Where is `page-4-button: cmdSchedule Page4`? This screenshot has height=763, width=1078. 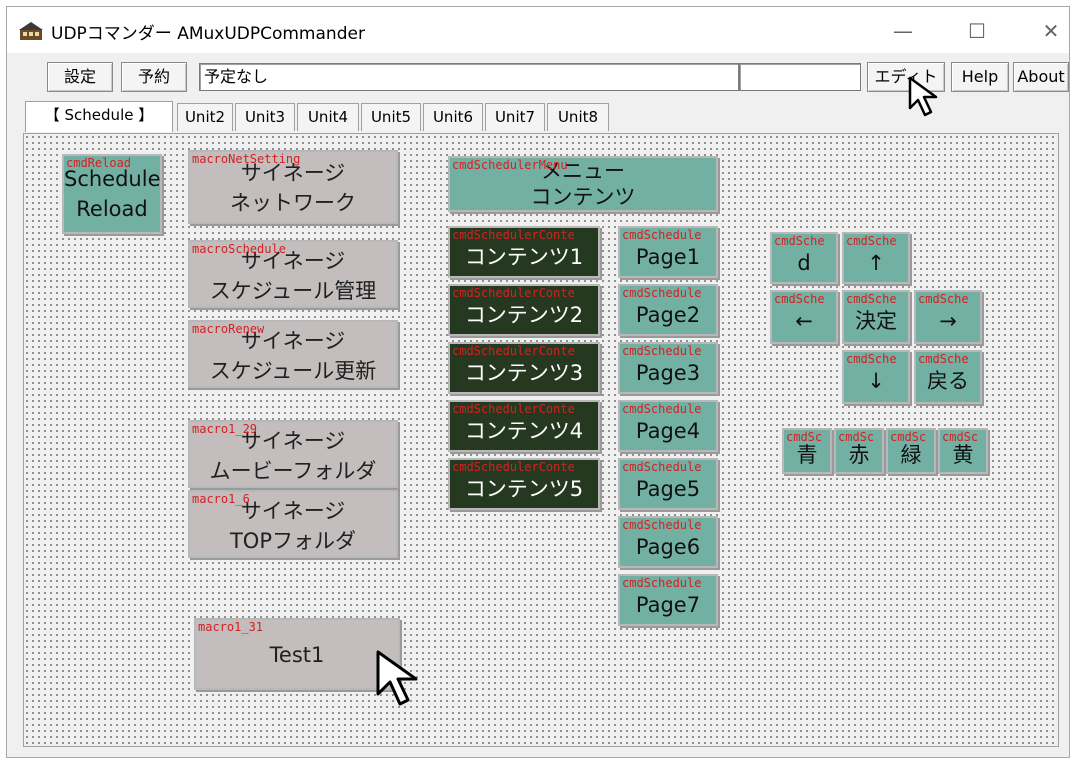
page-4-button: cmdSchedule Page4 is located at coordinates (668, 426).